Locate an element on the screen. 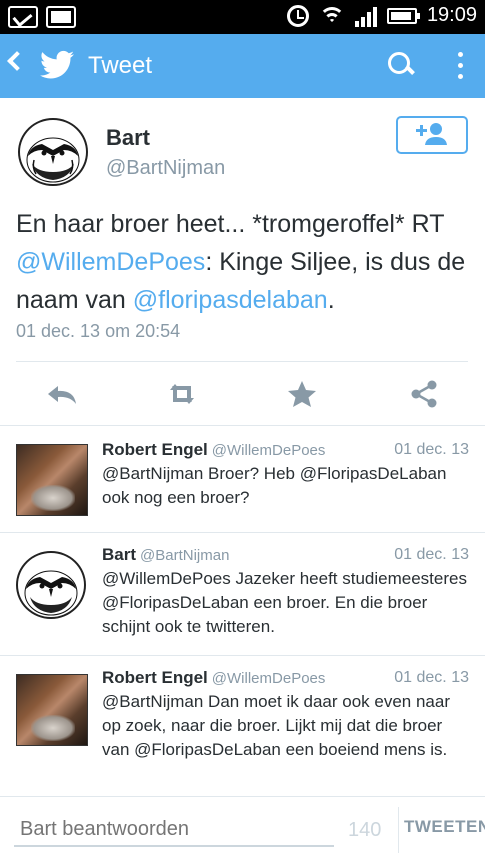 The width and height of the screenshot is (485, 862). author-avatar is located at coordinates (53, 152).